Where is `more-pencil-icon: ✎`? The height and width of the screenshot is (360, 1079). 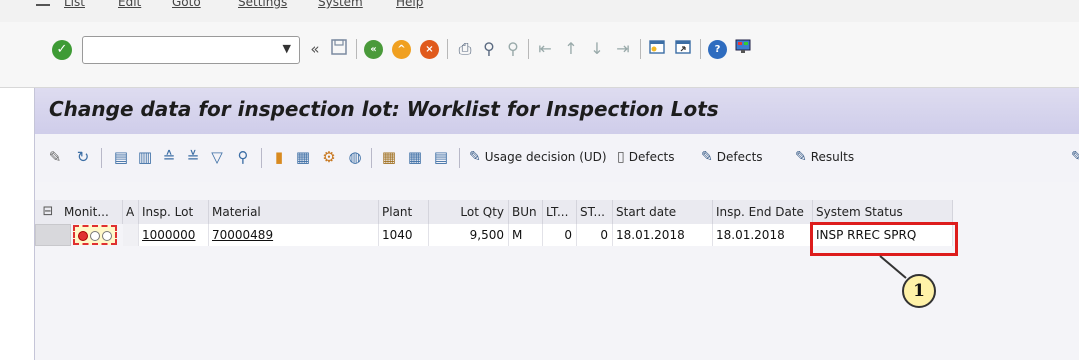
more-pencil-icon: ✎ is located at coordinates (1075, 157).